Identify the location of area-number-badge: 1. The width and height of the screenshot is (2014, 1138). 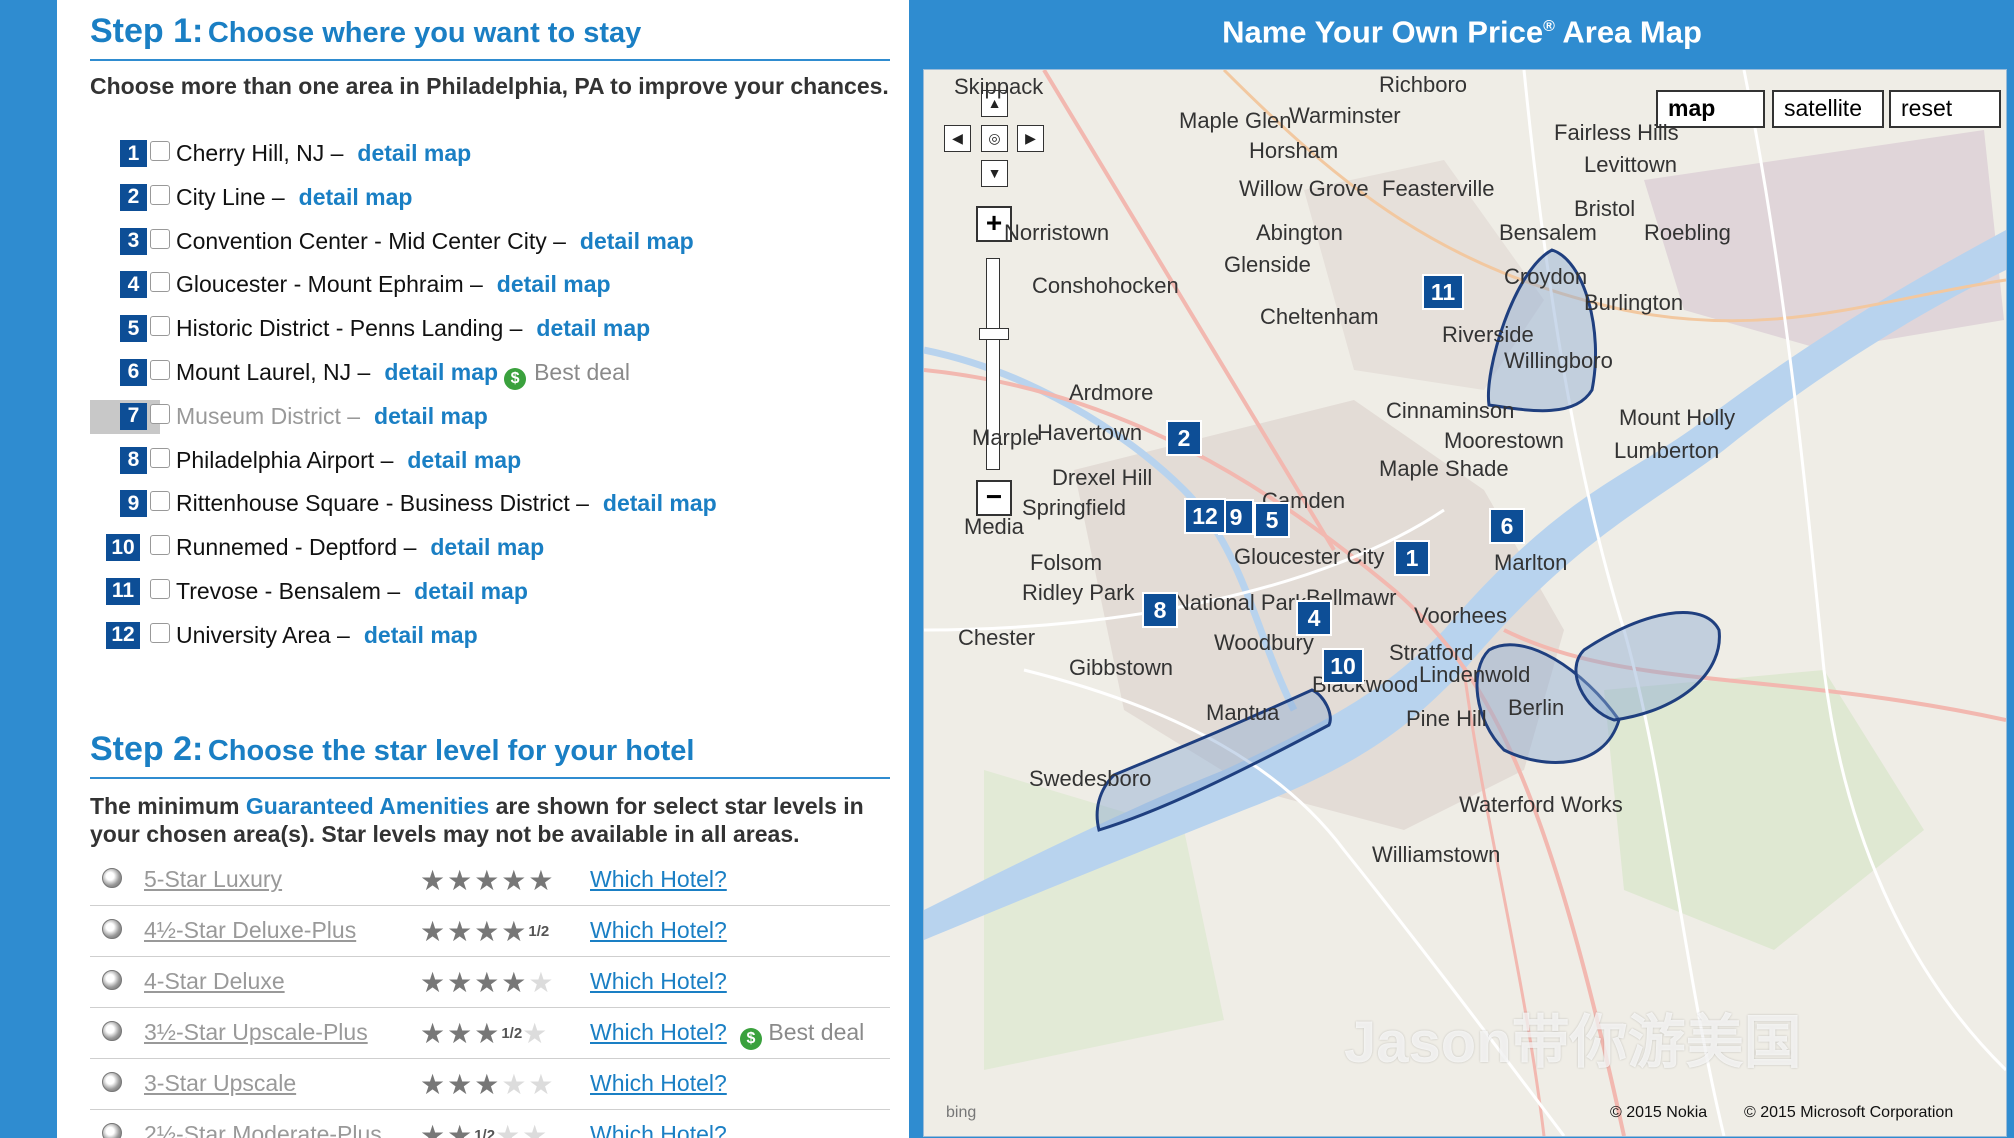
(133, 153).